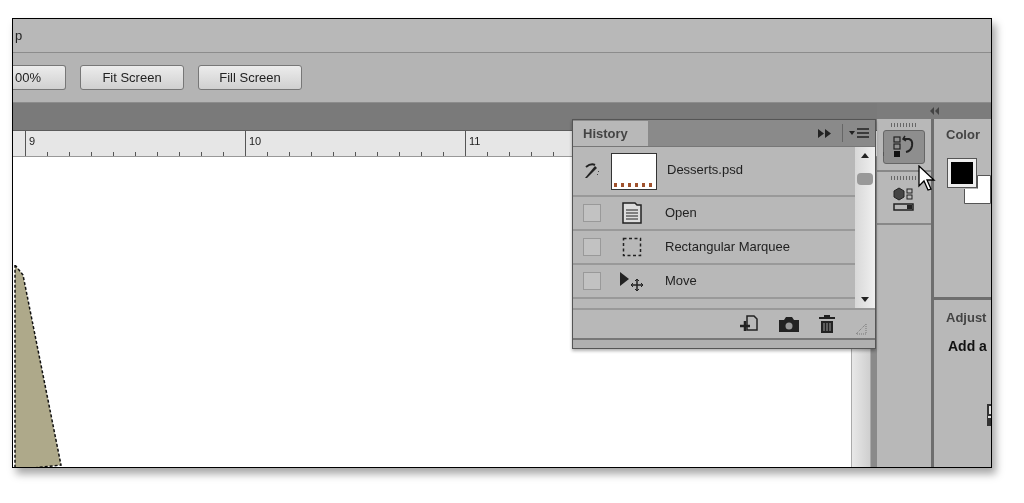  I want to click on ruler-label: 9, so click(32, 141).